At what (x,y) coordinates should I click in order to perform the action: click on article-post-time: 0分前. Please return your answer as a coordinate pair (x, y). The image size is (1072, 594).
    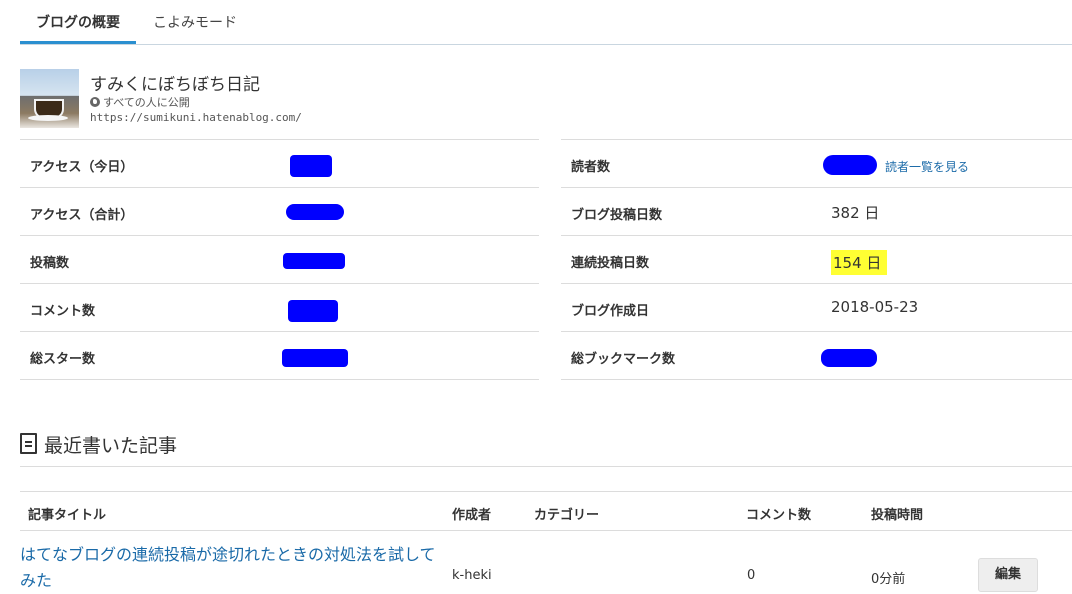
    Looking at the image, I should click on (888, 579).